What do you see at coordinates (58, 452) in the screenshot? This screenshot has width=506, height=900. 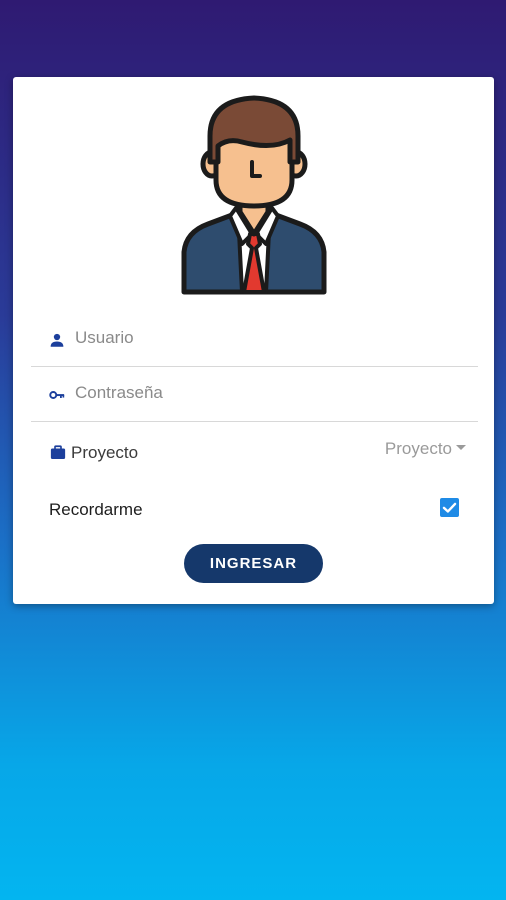 I see `briefcase-icon` at bounding box center [58, 452].